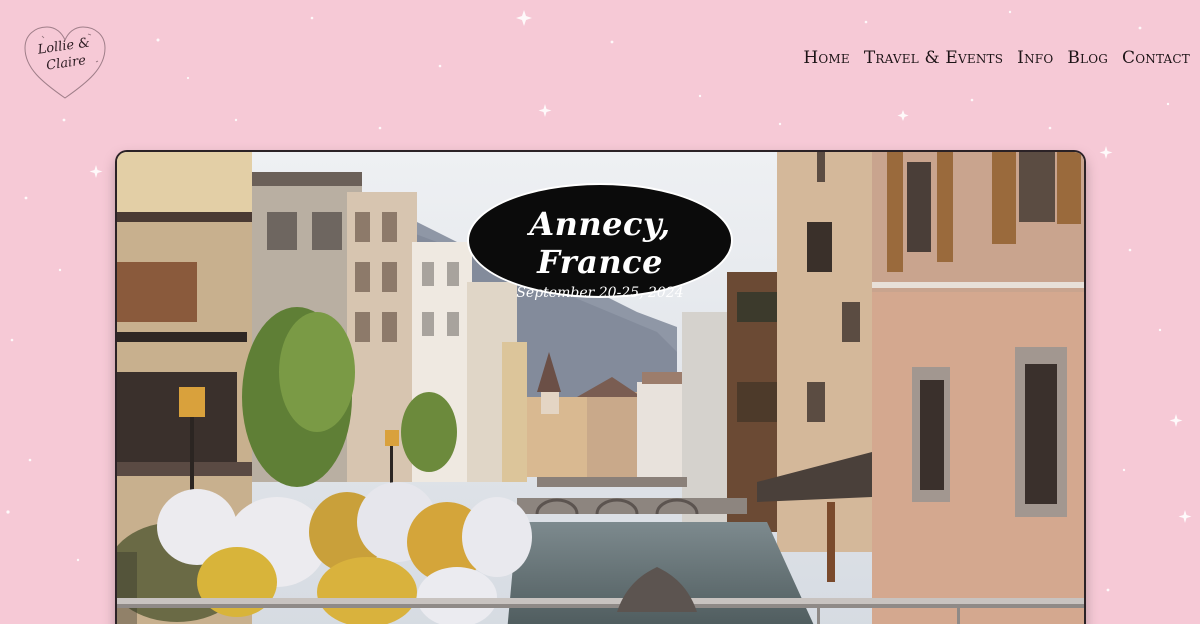 Image resolution: width=1200 pixels, height=624 pixels. I want to click on event-dates: September 20-25, 2024, so click(600, 293).